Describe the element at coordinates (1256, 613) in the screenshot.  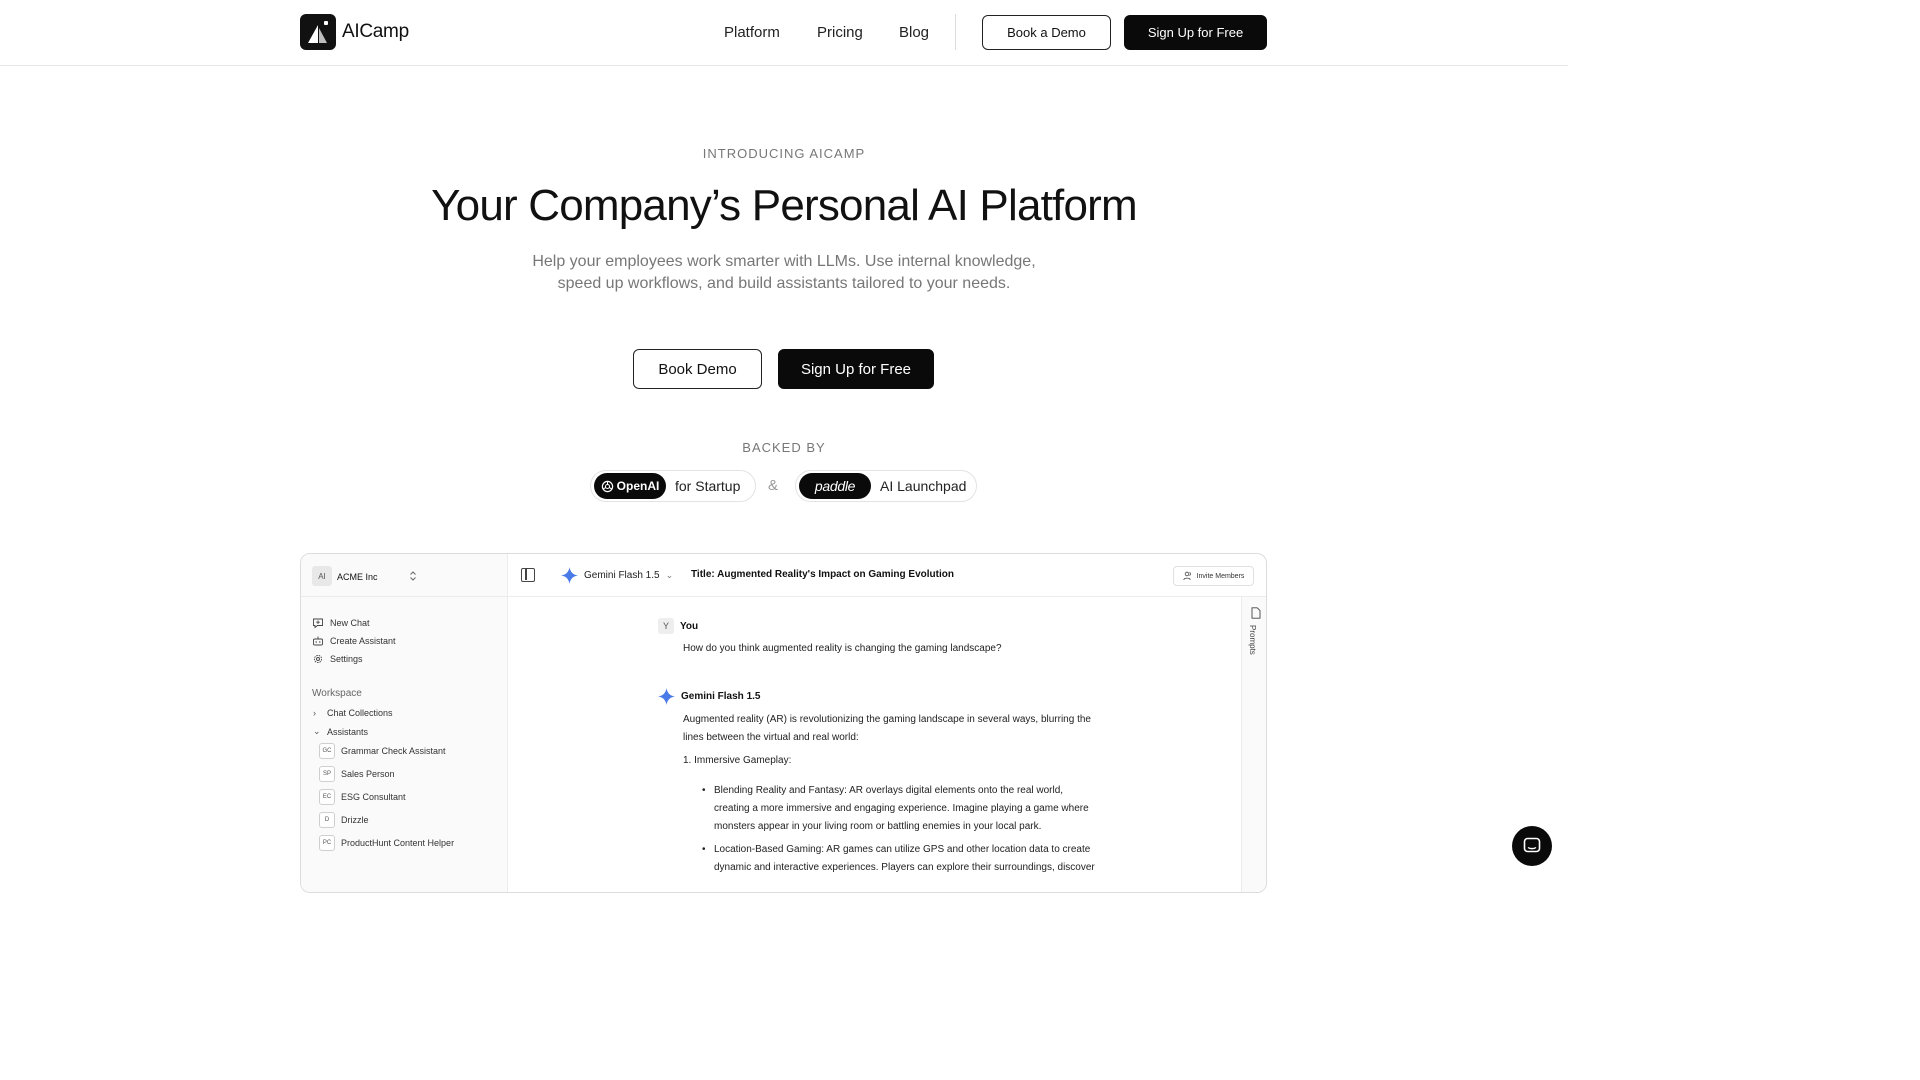
I see `document-icon` at that location.